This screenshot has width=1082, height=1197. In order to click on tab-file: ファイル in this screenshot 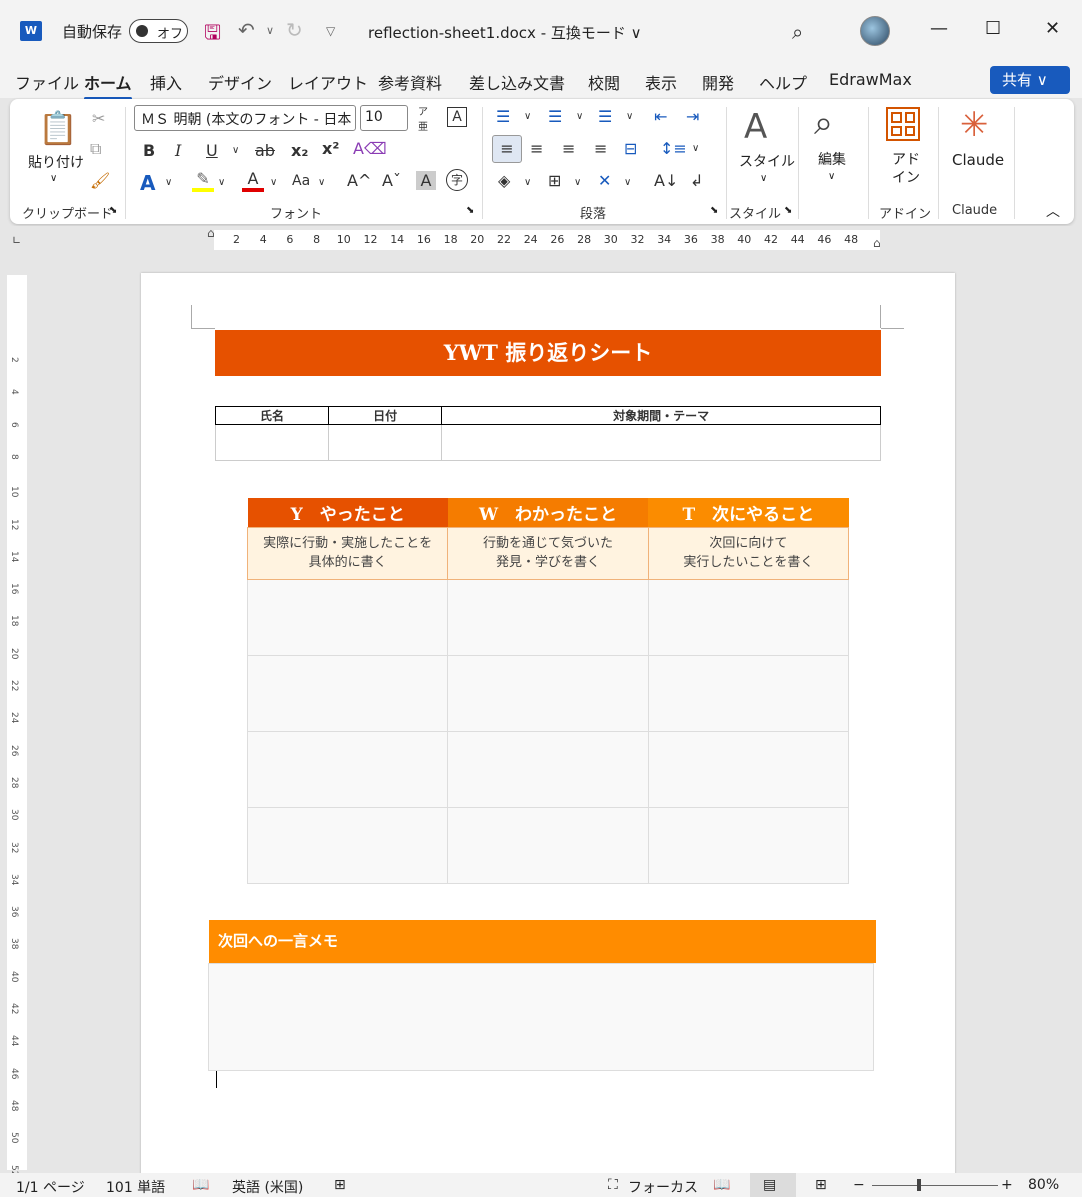, I will do `click(47, 82)`.